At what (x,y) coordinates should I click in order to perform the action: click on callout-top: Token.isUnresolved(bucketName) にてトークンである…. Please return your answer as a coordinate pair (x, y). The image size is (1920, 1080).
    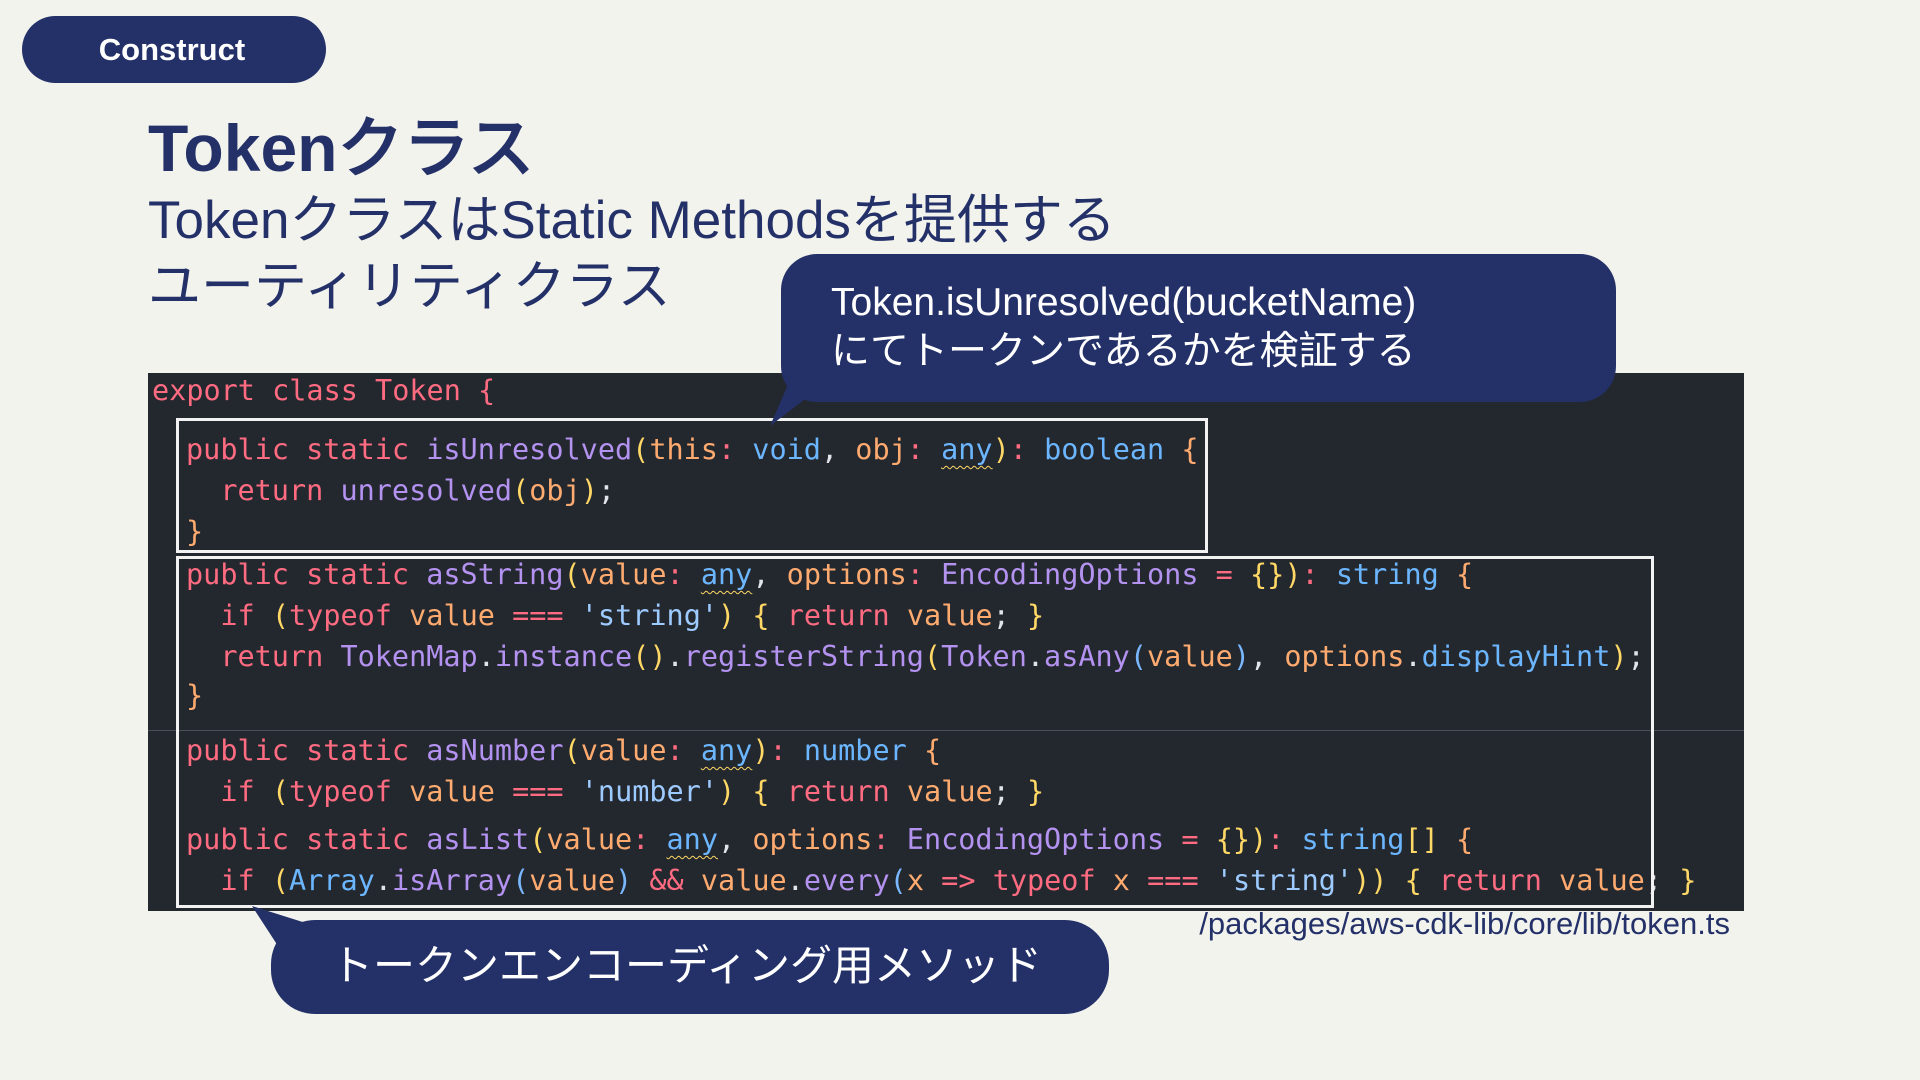
    Looking at the image, I should click on (1198, 328).